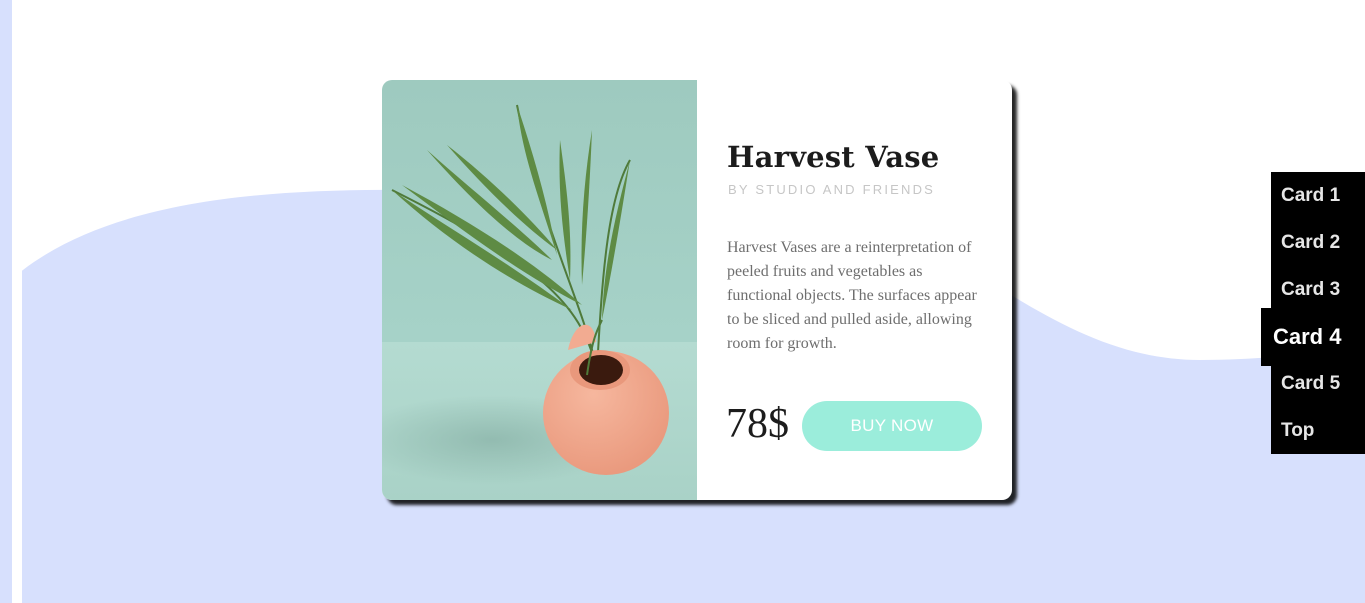  I want to click on card-navigation: Card 1 Card 2 Card 3 Card 4 Card 5 Top, so click(1313, 313).